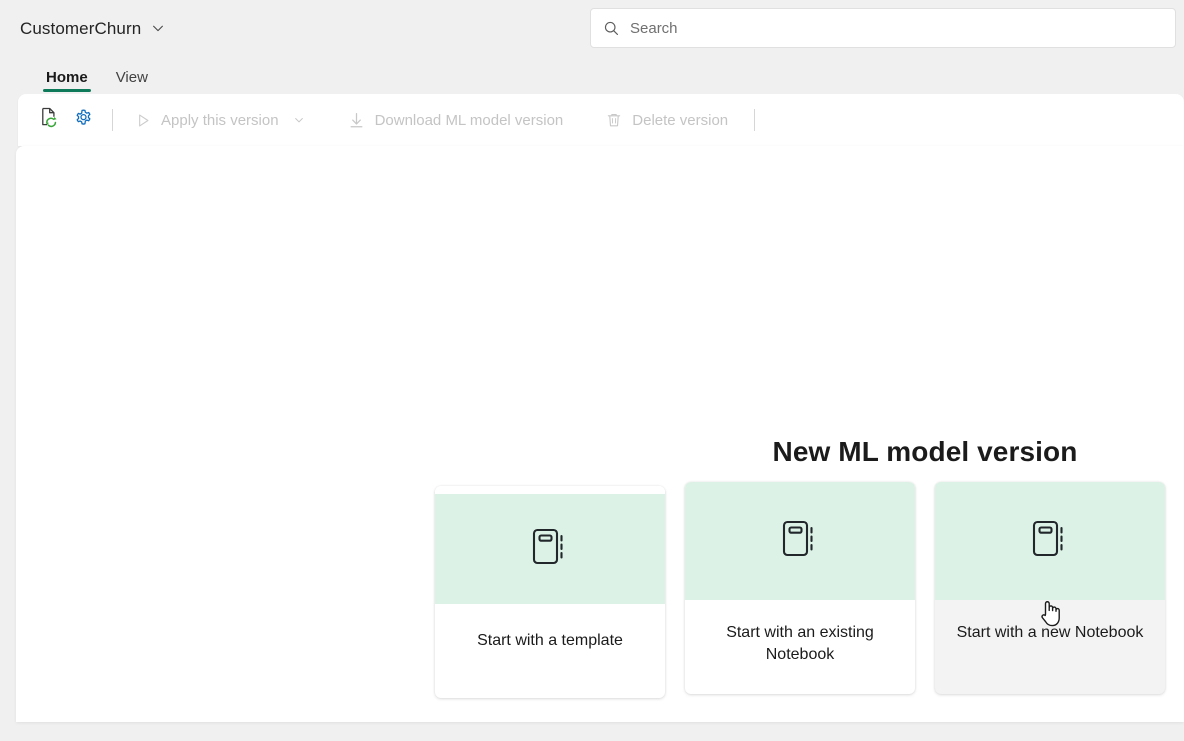 This screenshot has width=1184, height=741. I want to click on card-start-with-a-template: Start with a template, so click(550, 592).